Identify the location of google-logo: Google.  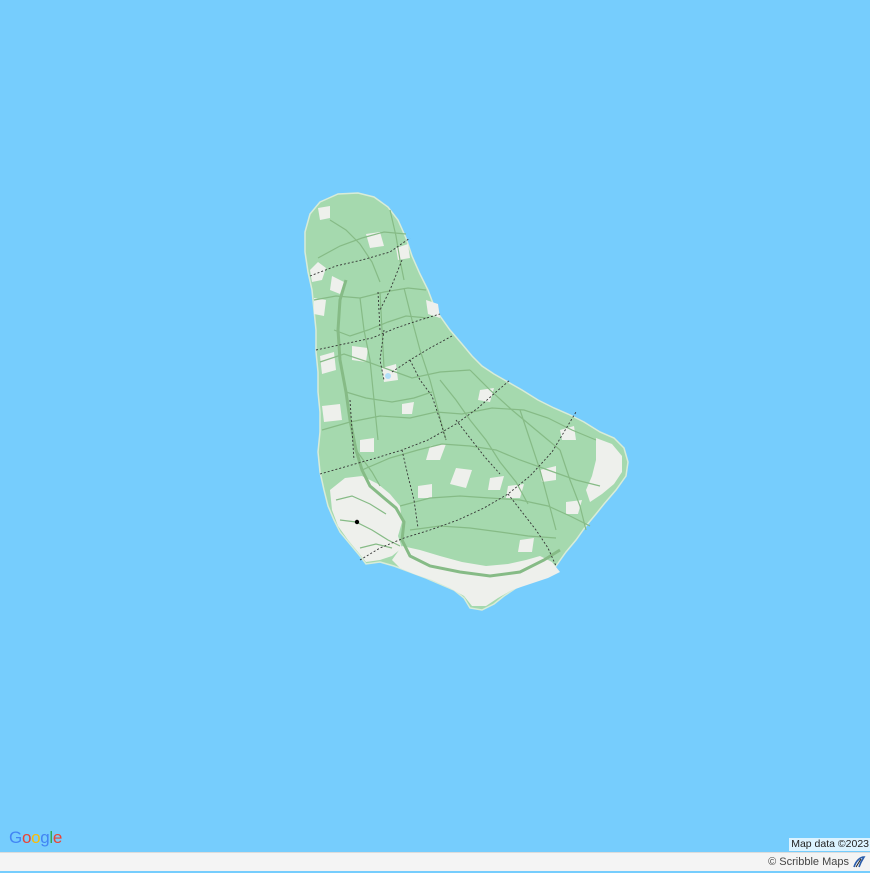
(35, 838).